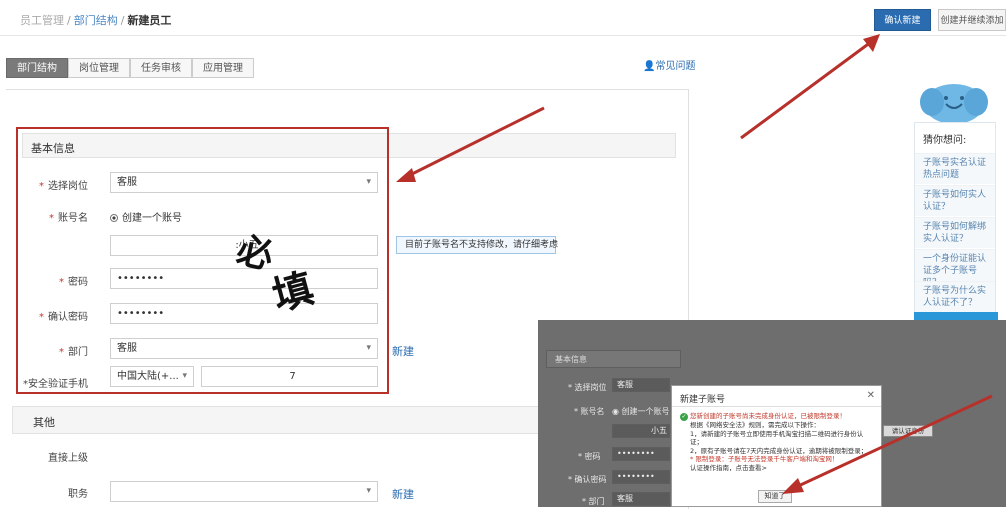  What do you see at coordinates (589, 411) in the screenshot?
I see `inset-account-label: * 账号名` at bounding box center [589, 411].